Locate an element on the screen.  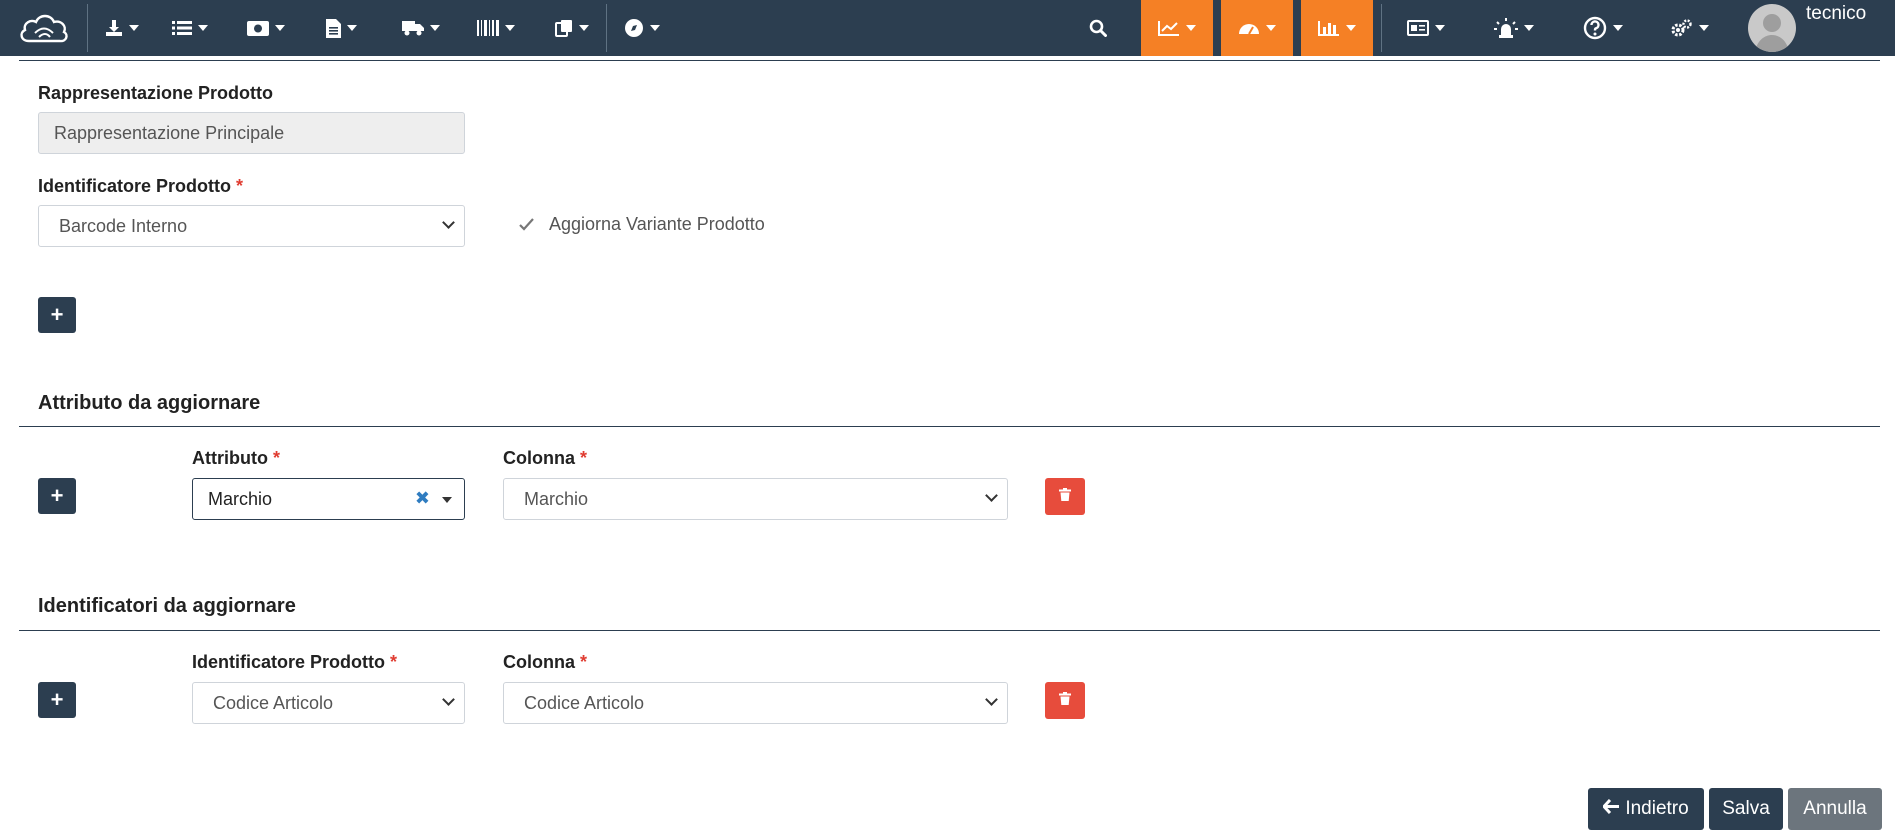
menu-clipboard is located at coordinates (572, 28).